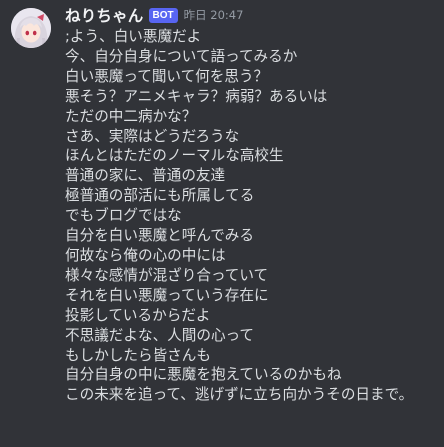 This screenshot has height=447, width=444. What do you see at coordinates (145, 176) in the screenshot?
I see `message-line: 普通の家に、普通の友達` at bounding box center [145, 176].